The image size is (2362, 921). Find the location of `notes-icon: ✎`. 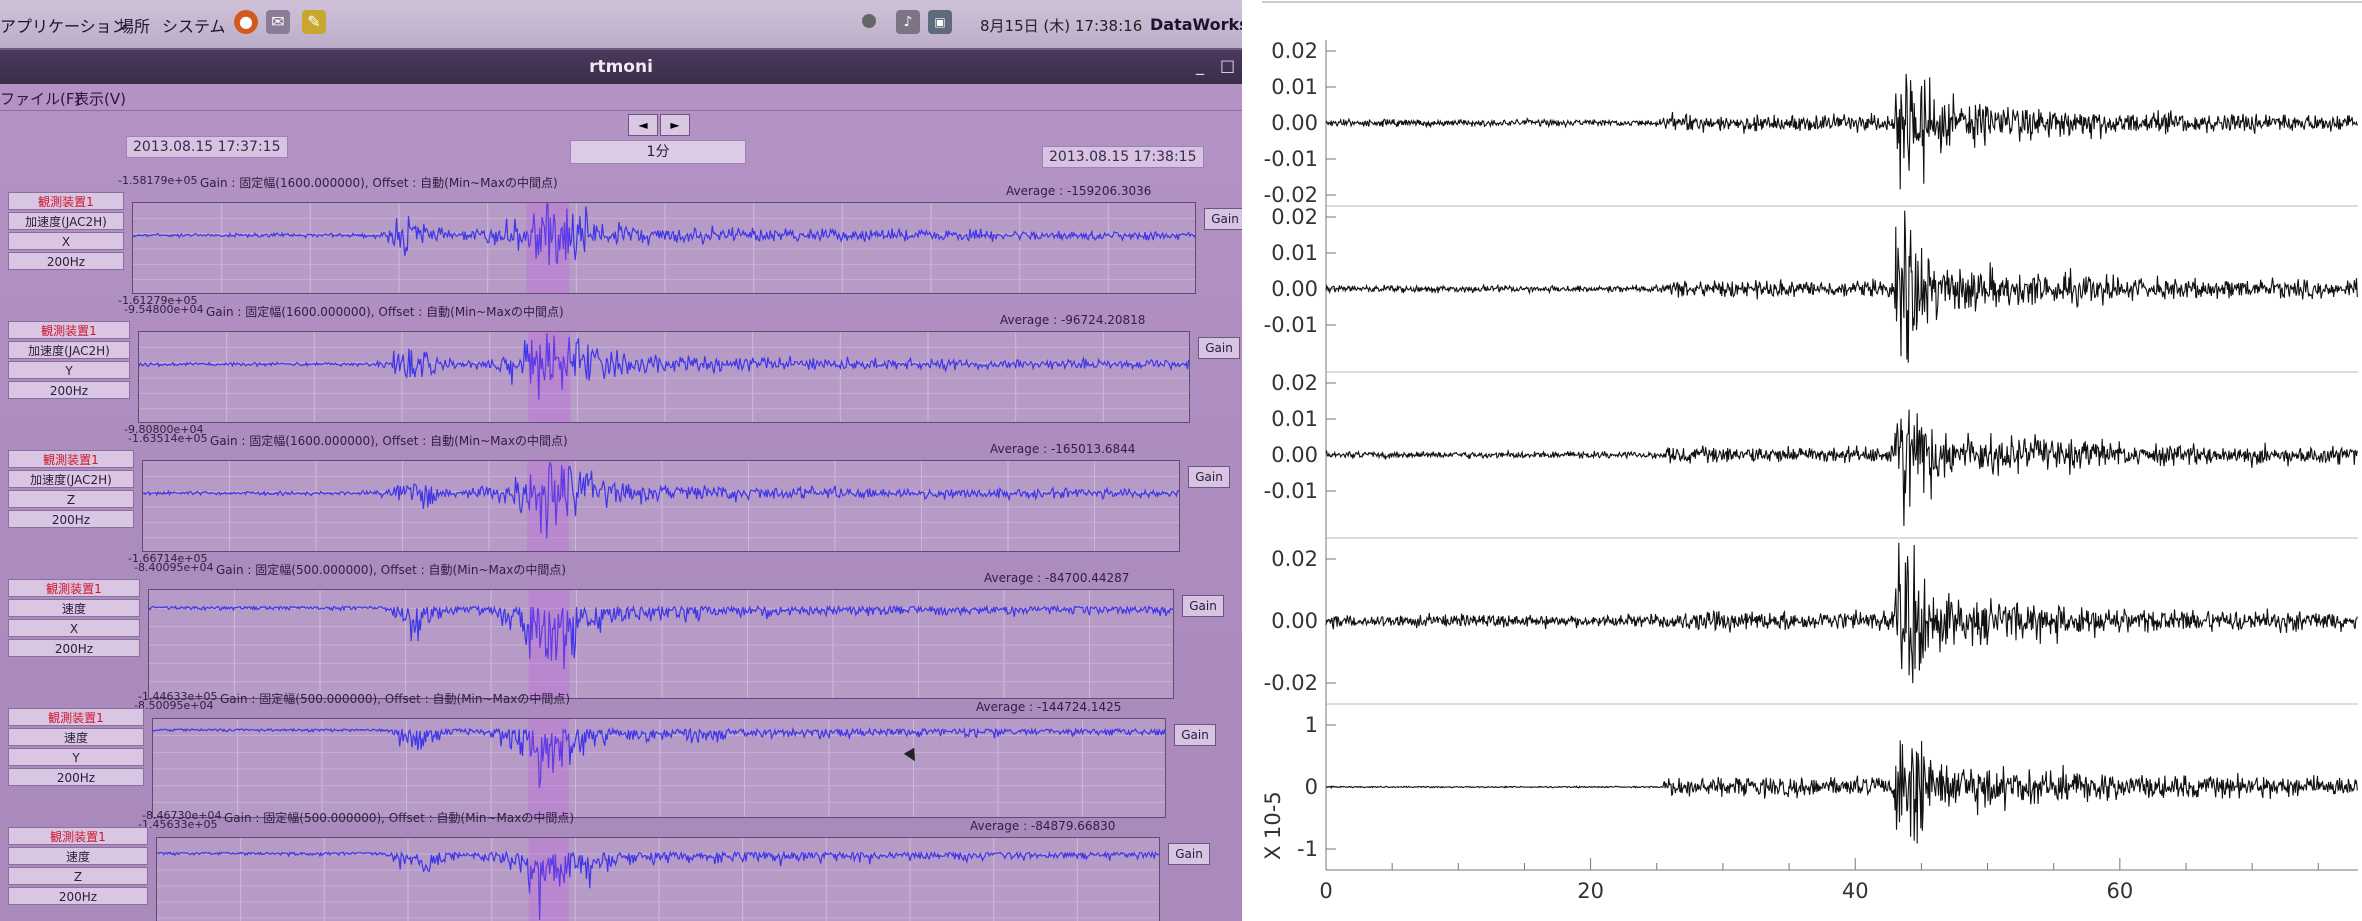

notes-icon: ✎ is located at coordinates (314, 22).